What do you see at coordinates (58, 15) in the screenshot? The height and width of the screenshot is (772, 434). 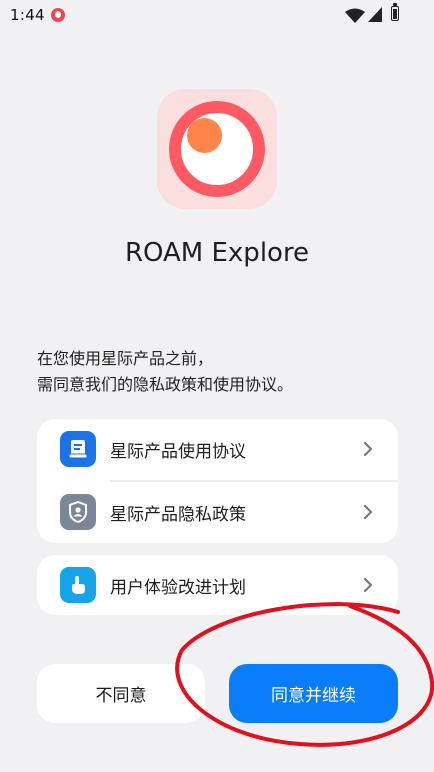 I see `notification-icon` at bounding box center [58, 15].